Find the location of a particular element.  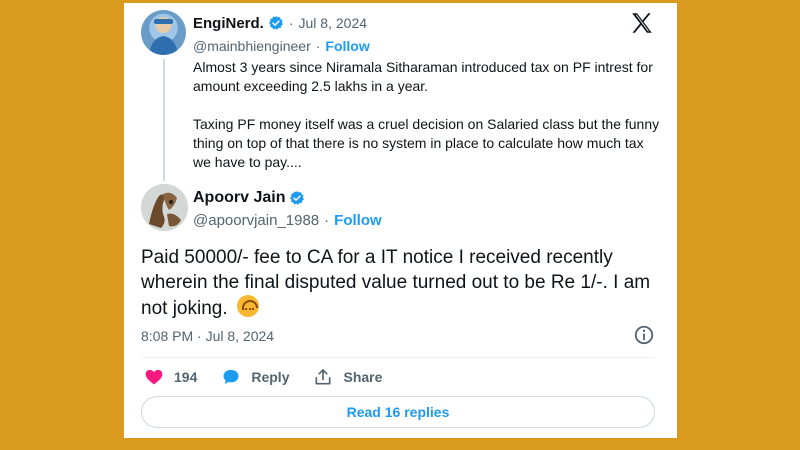

x-logo-icon is located at coordinates (642, 23).